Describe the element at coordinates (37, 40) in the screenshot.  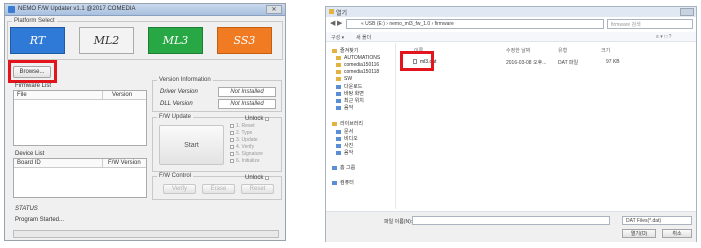
I see `platform-rt-button: RT` at that location.